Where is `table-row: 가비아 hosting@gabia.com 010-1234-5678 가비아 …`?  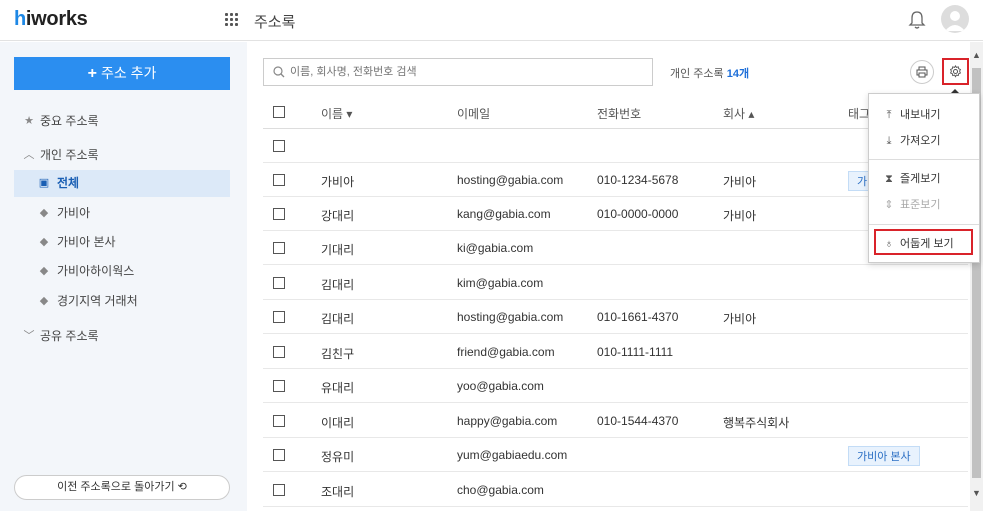
table-row: 가비아 hosting@gabia.com 010-1234-5678 가비아 … is located at coordinates (615, 180).